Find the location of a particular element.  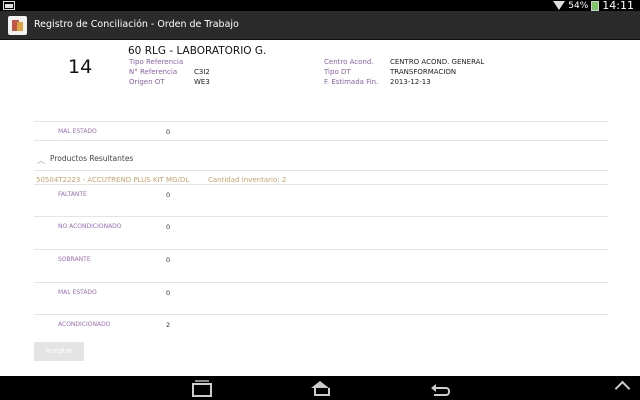

product-quantity-label: Cantidad Inventario: is located at coordinates (244, 180).